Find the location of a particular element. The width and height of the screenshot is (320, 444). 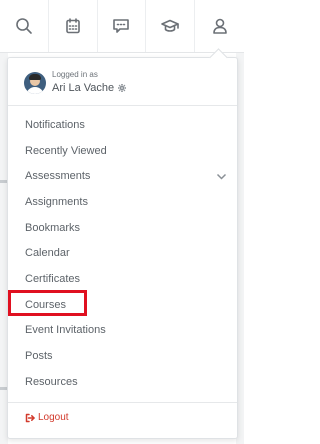

menu-item-calendar: Calendar is located at coordinates (122, 253).